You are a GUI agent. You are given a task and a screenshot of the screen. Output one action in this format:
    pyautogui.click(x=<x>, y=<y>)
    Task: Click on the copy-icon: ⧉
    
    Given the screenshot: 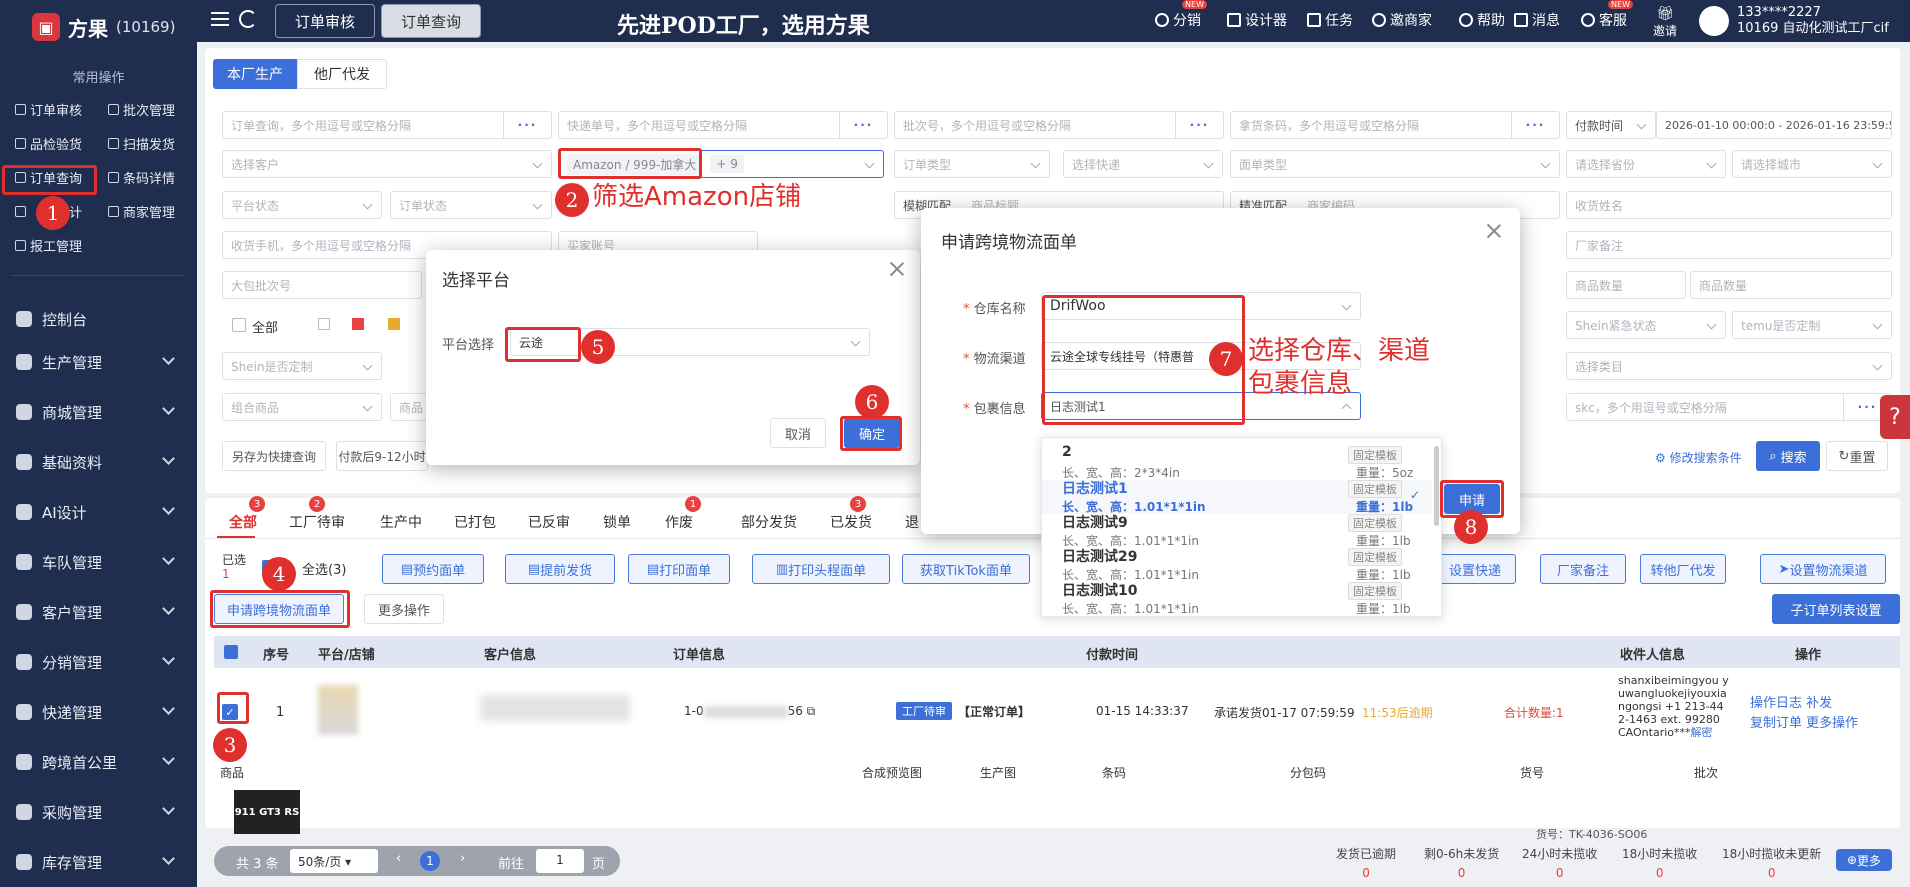 What is the action you would take?
    pyautogui.click(x=809, y=711)
    